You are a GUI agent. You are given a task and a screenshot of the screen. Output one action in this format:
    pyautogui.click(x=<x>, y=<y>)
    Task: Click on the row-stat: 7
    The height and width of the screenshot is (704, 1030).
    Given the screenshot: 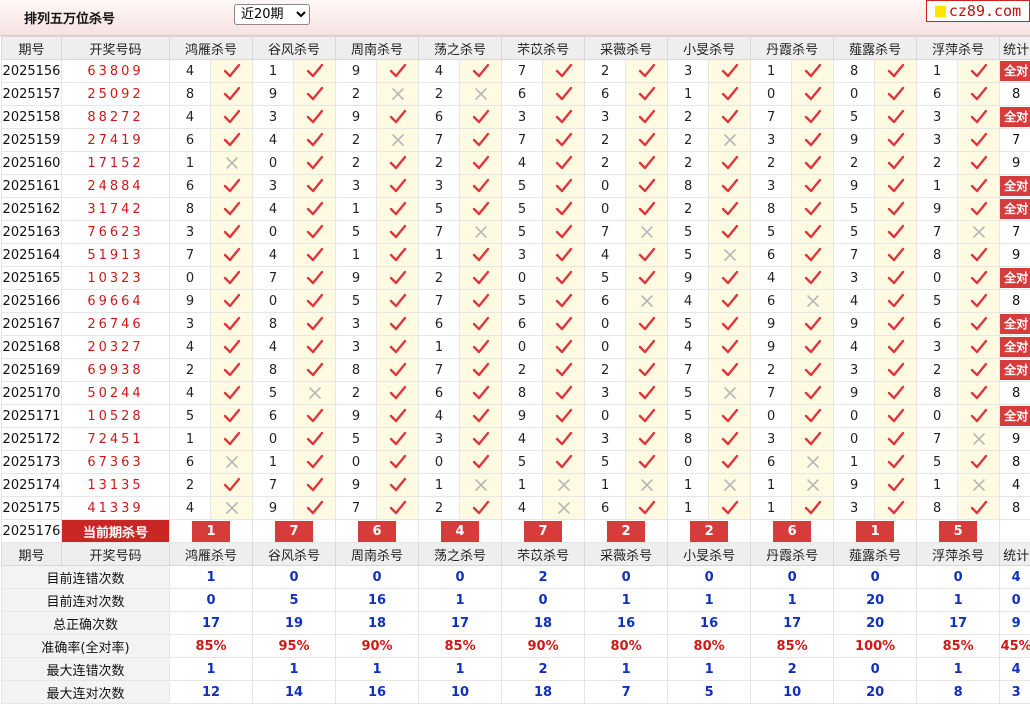 What is the action you would take?
    pyautogui.click(x=1015, y=140)
    